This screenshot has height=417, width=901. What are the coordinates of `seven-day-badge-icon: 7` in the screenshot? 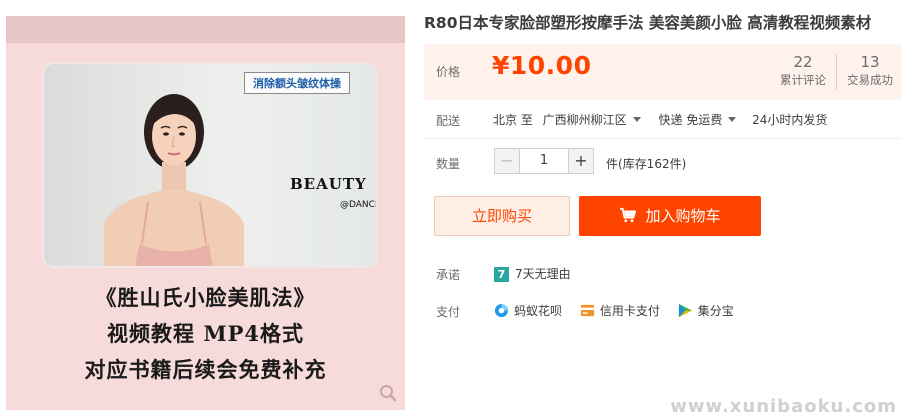 It's located at (501, 274).